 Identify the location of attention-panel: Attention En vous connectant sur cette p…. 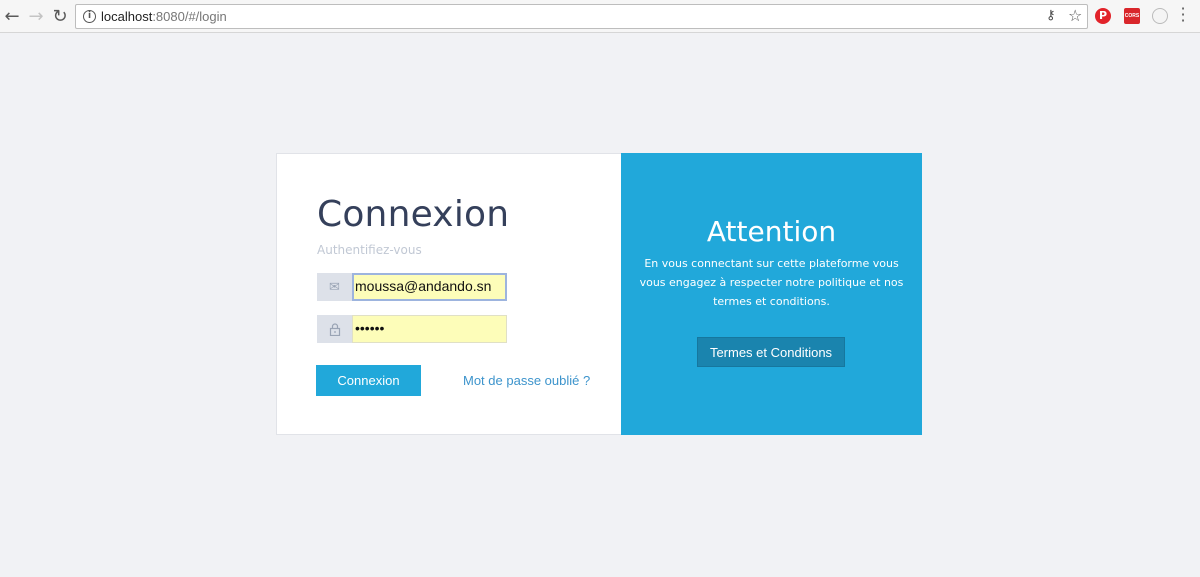
(771, 294).